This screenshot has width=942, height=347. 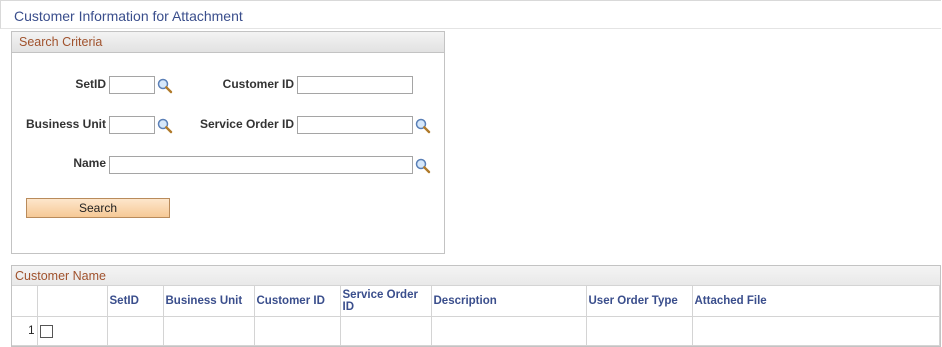 I want to click on search-button: Search, so click(x=98, y=208).